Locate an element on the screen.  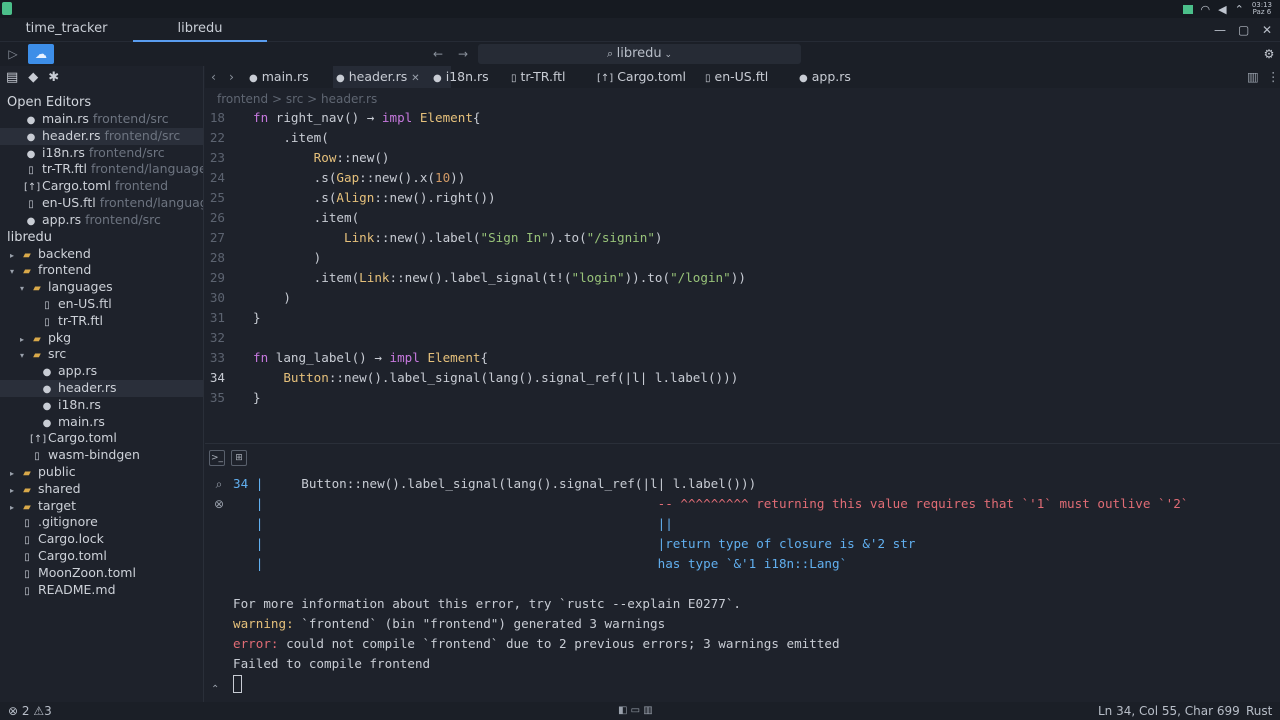
open-editor-item: ● app.rs frontend/src is located at coordinates (101, 220).